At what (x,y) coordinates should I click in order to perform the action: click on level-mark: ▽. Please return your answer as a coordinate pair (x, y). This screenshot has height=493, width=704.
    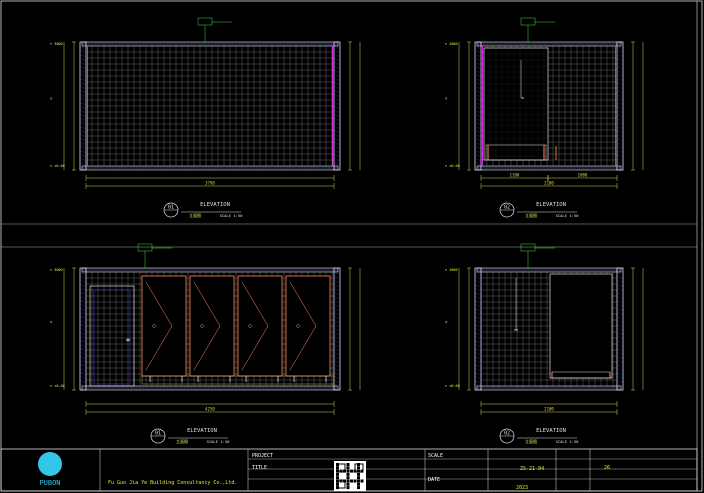
    Looking at the image, I should click on (446, 98).